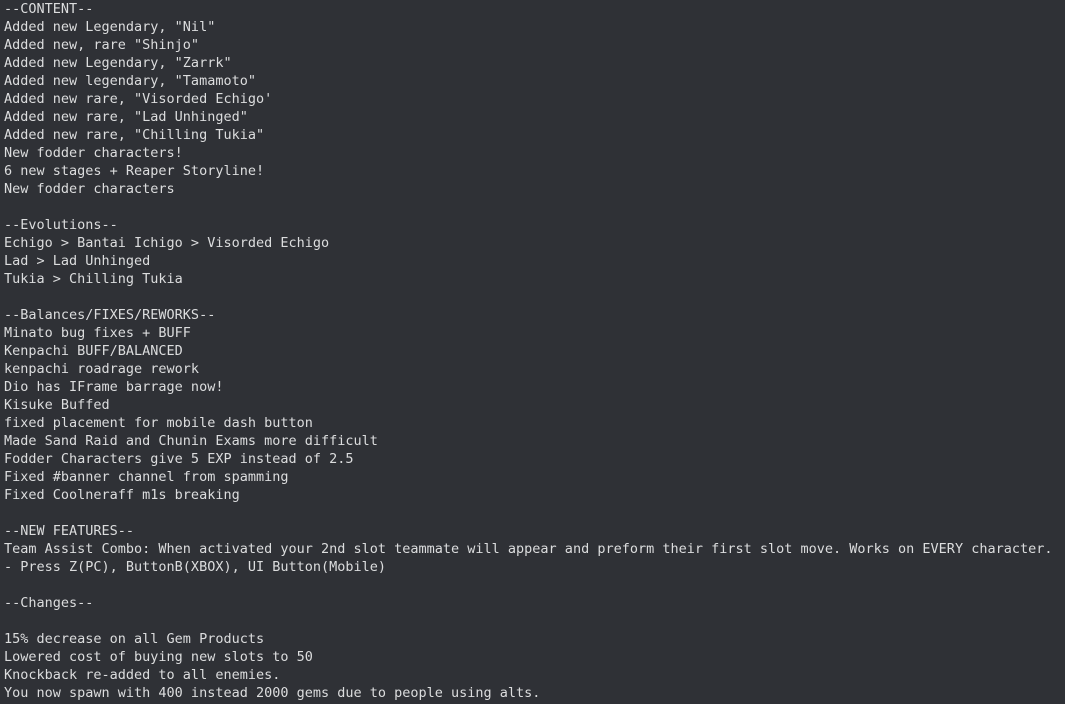 The height and width of the screenshot is (704, 1065). Describe the element at coordinates (134, 135) in the screenshot. I see `patch-note-line: Added new rare, "Chilling Tukia"` at that location.